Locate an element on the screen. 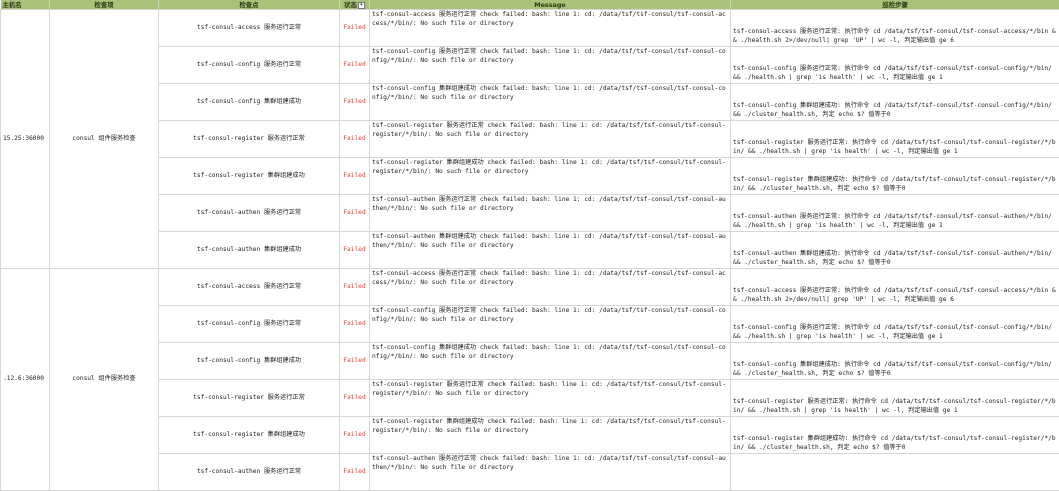 The width and height of the screenshot is (1059, 491). header-point: 检查点 is located at coordinates (249, 5).